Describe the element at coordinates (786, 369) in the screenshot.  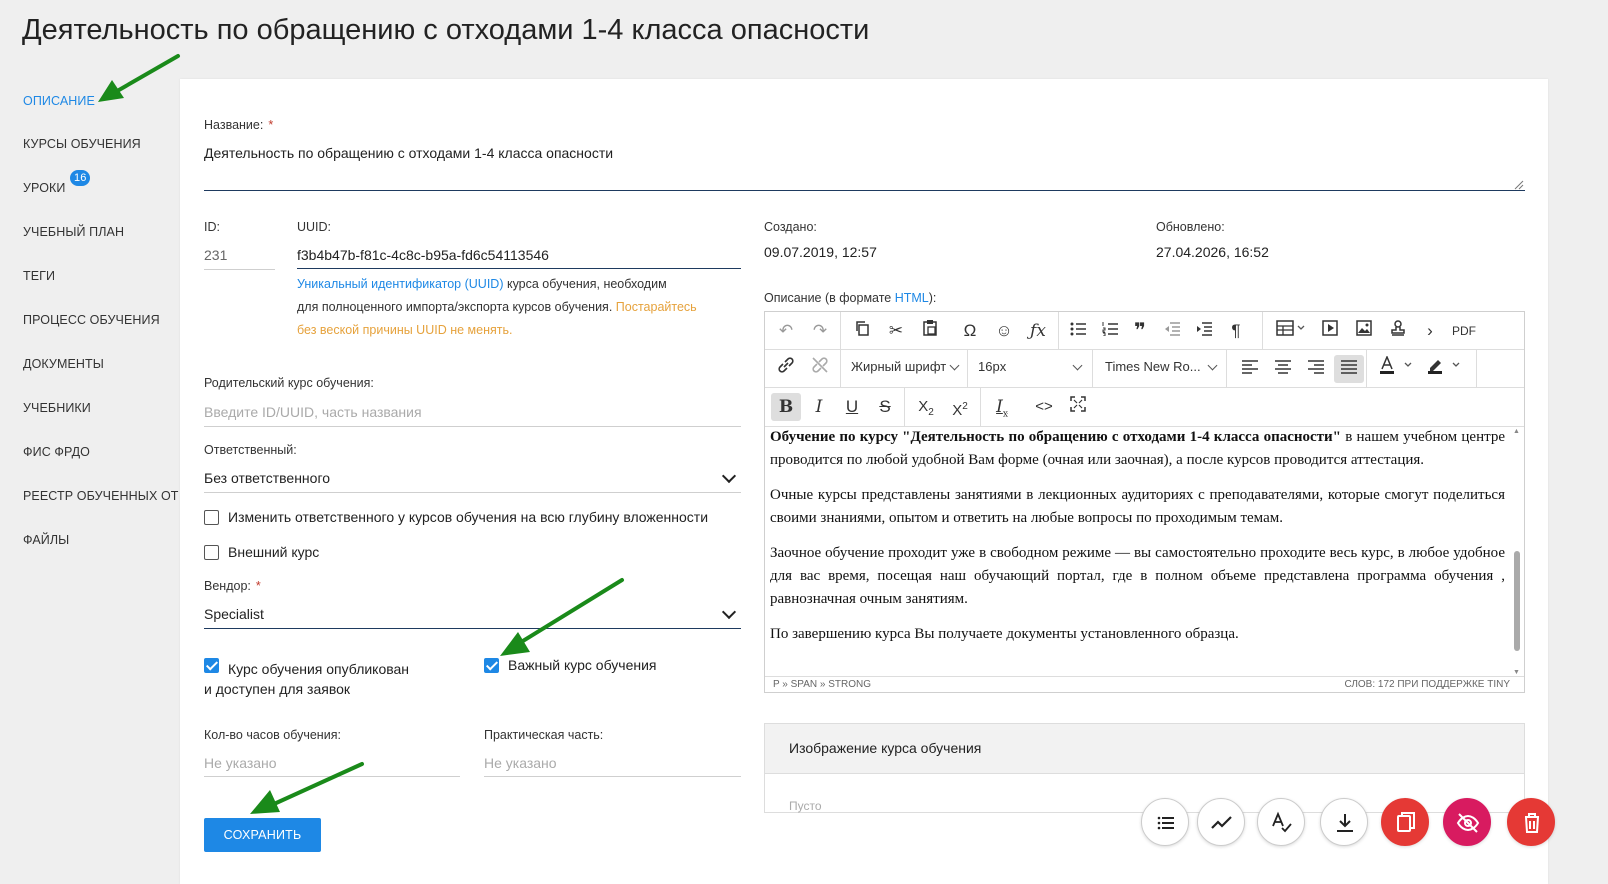
I see `link-icon` at that location.